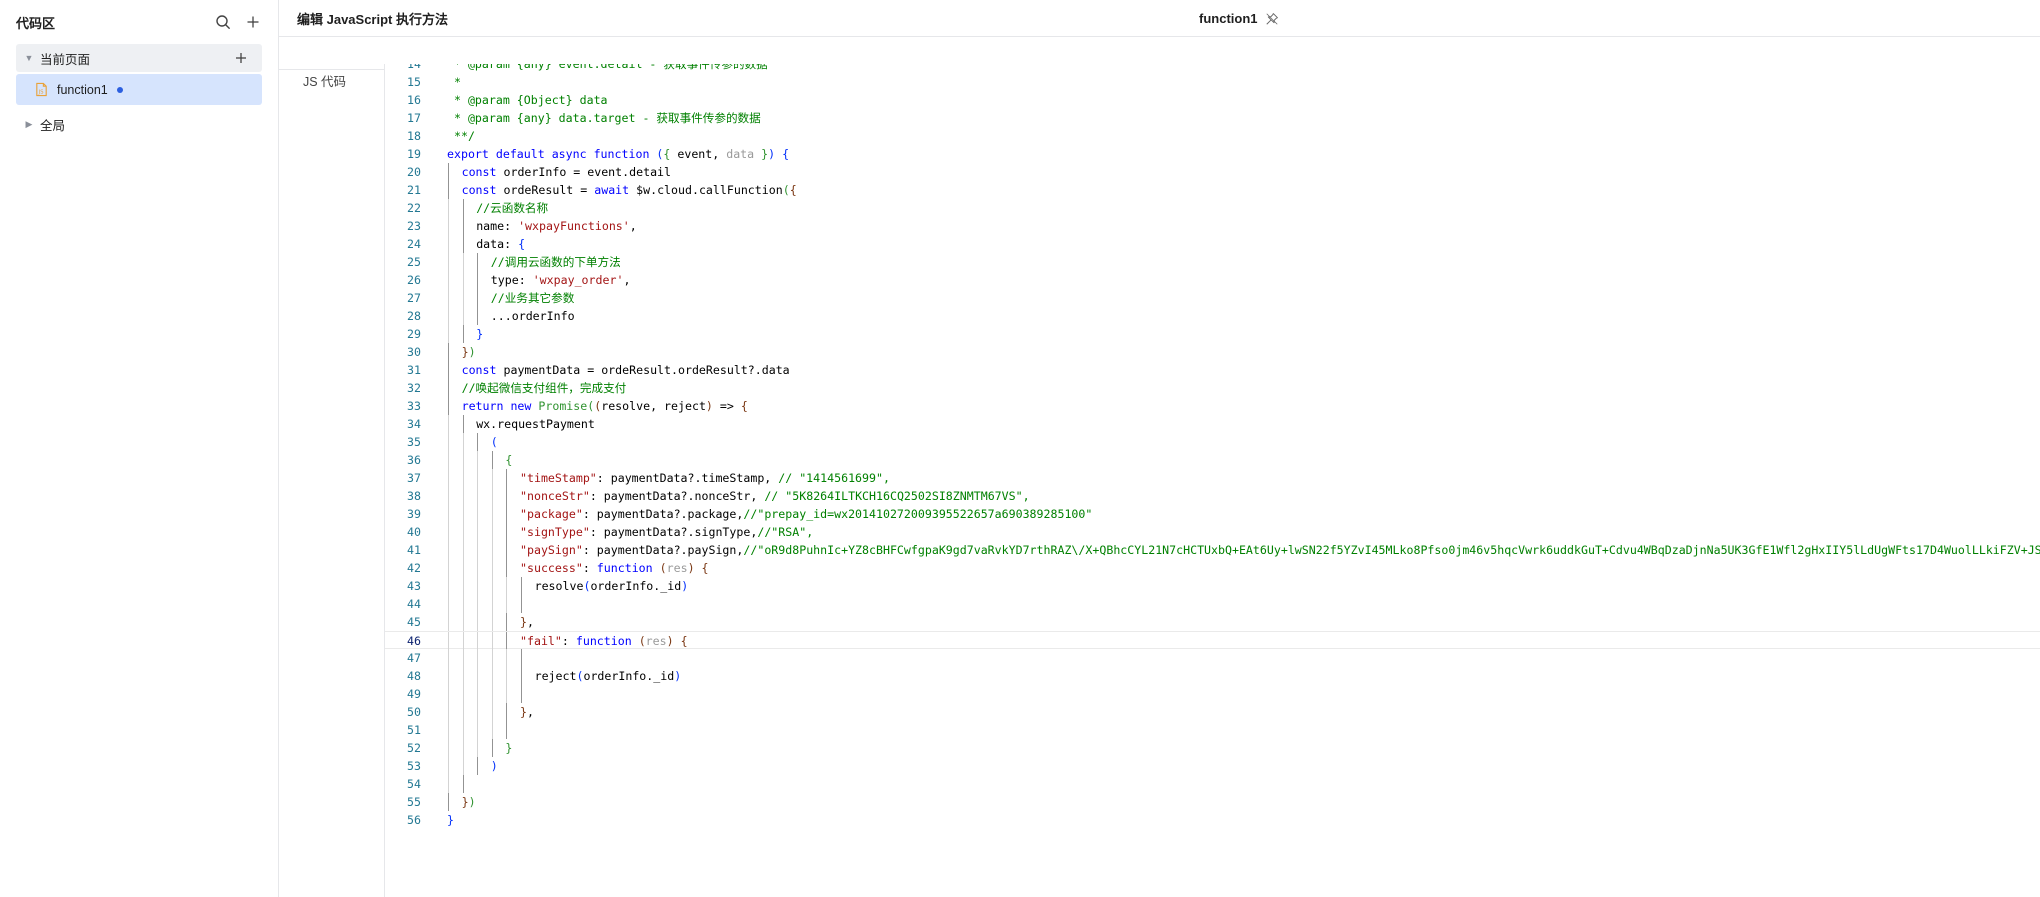 Image resolution: width=2040 pixels, height=897 pixels. I want to click on code-token: ,, so click(633, 226).